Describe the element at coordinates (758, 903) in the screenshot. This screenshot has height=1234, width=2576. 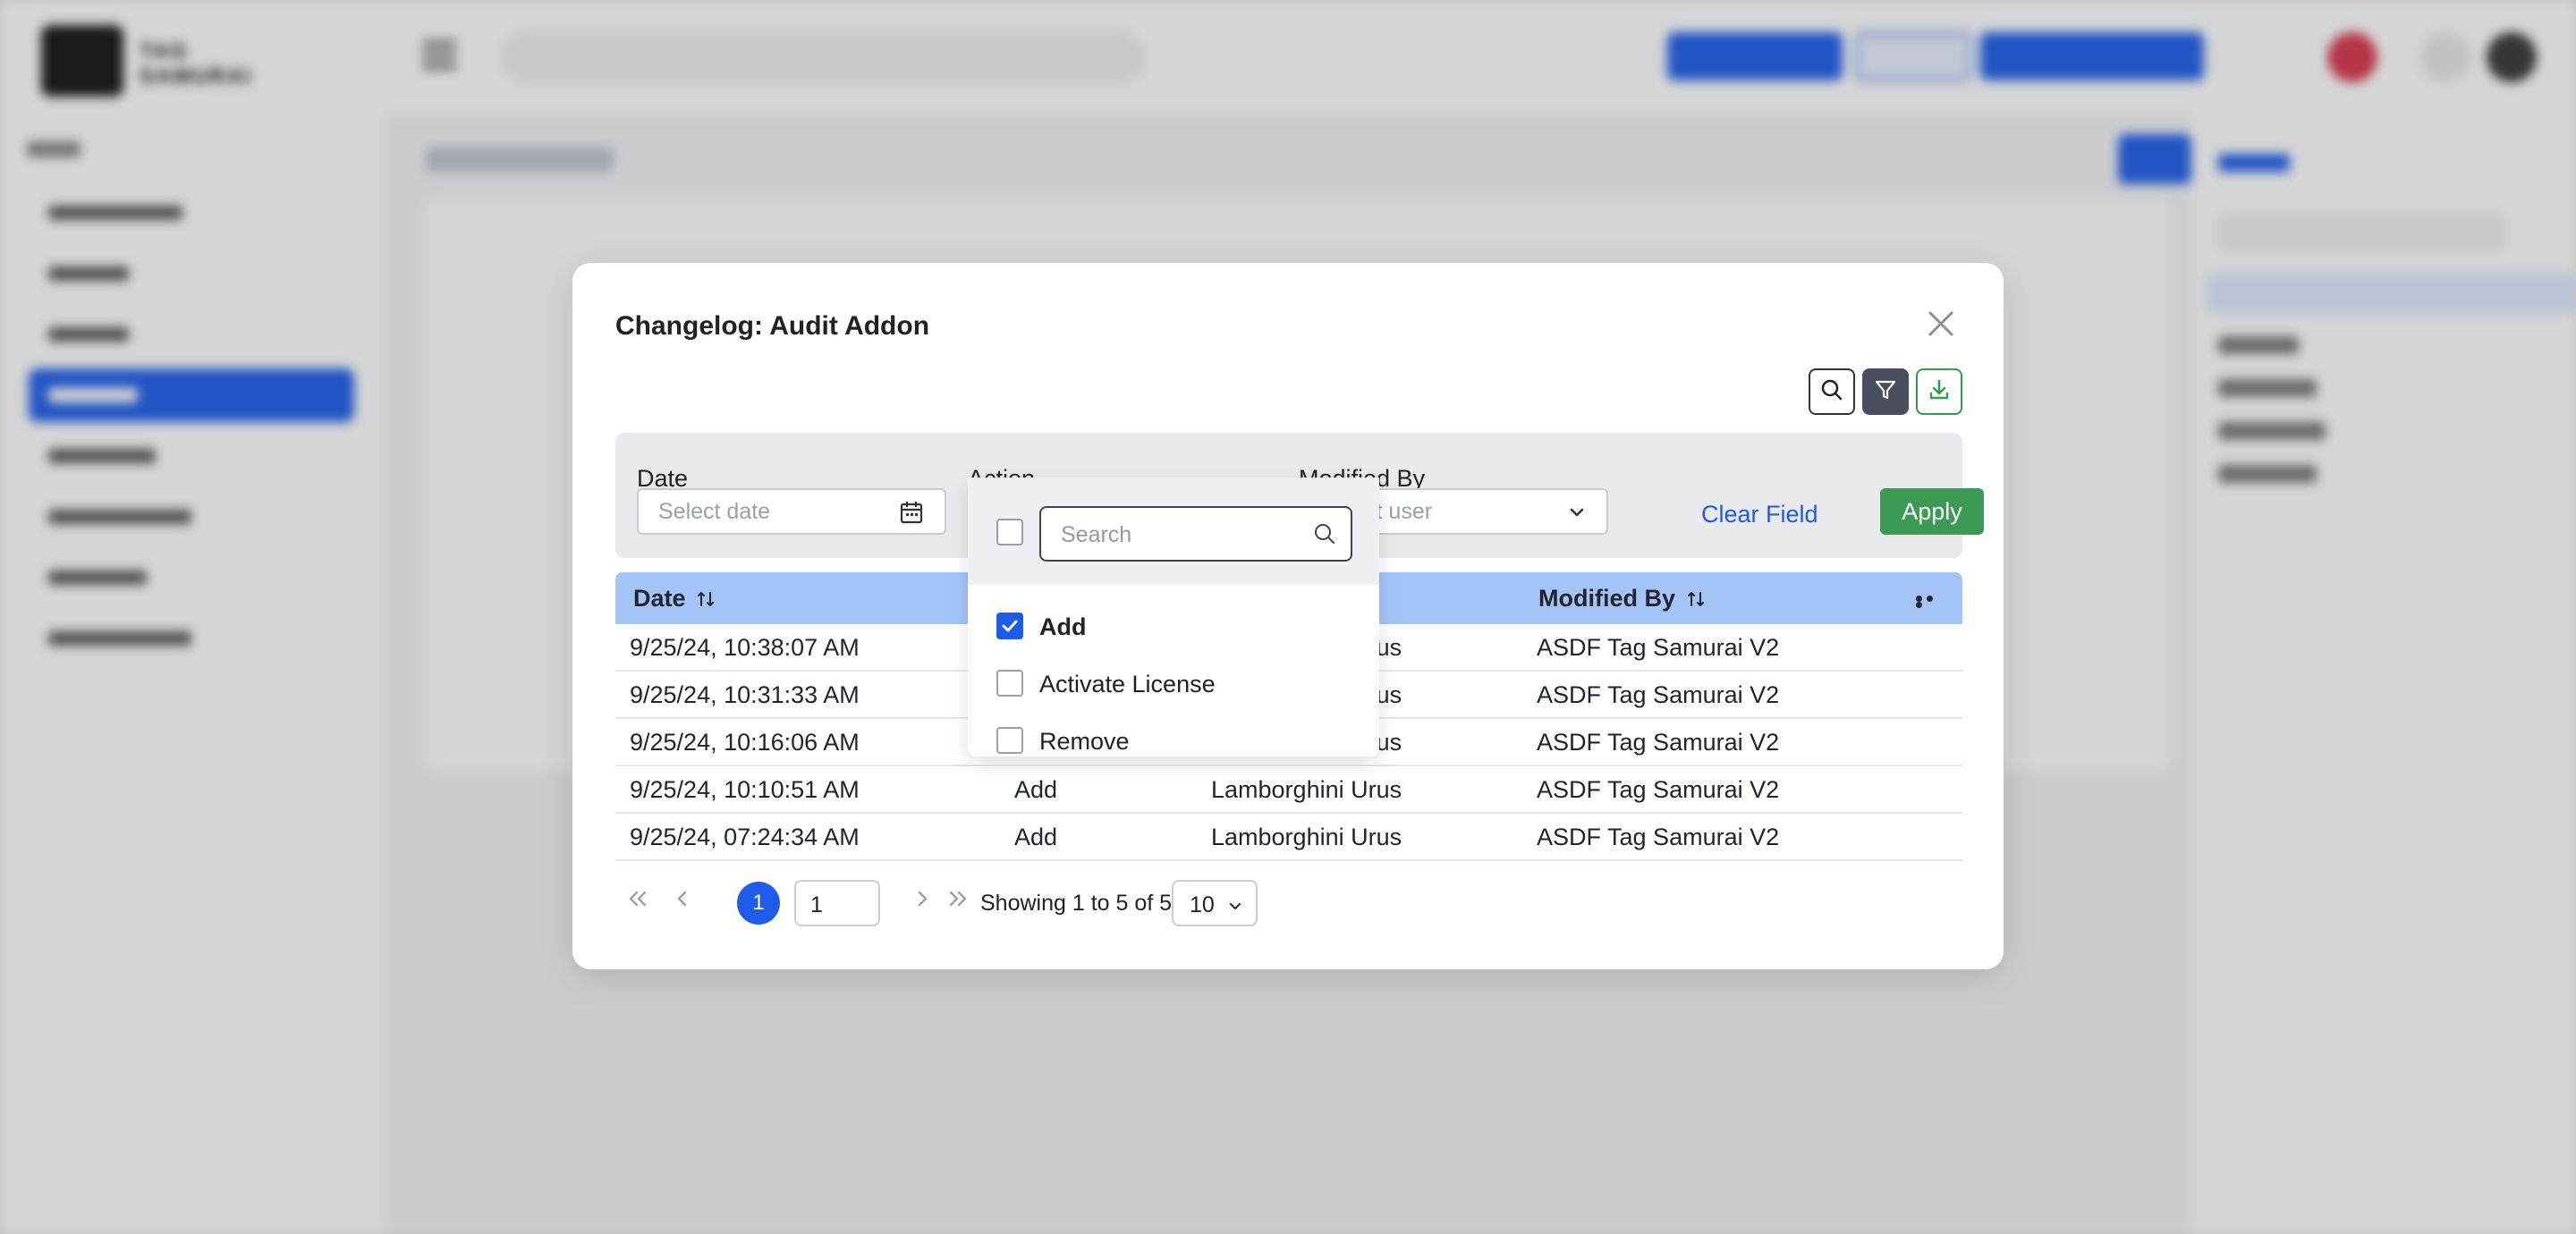
I see `page-button-1: 1` at that location.